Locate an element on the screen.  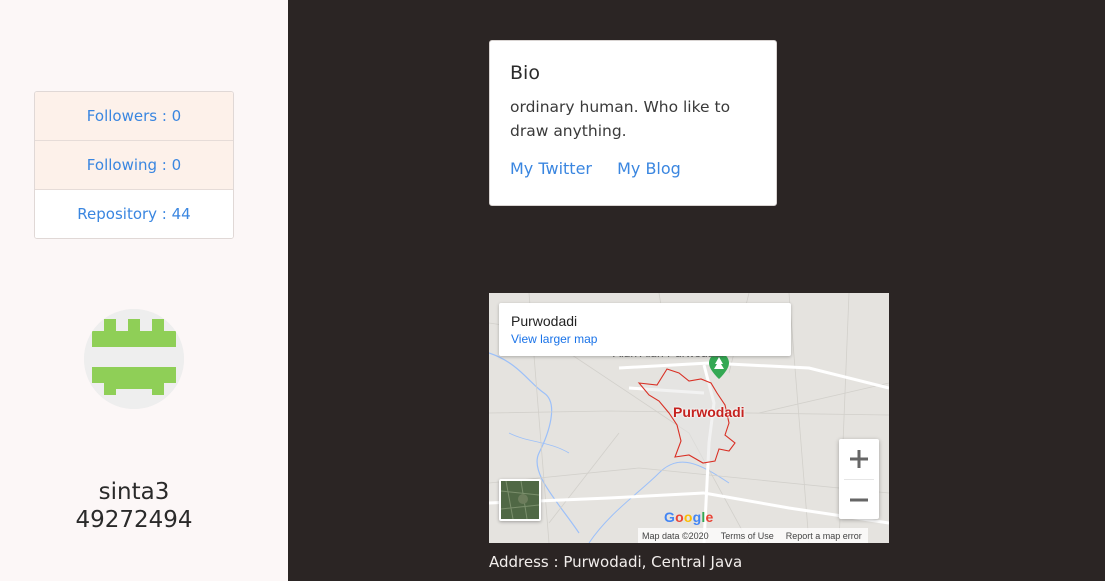
terms-of-use-link: Terms of Use is located at coordinates (747, 536).